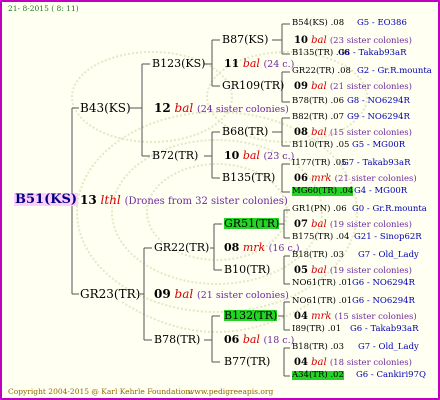 Image resolution: width=440 pixels, height=400 pixels. What do you see at coordinates (313, 53) in the screenshot?
I see `leaf-name: B135(TR)` at bounding box center [313, 53].